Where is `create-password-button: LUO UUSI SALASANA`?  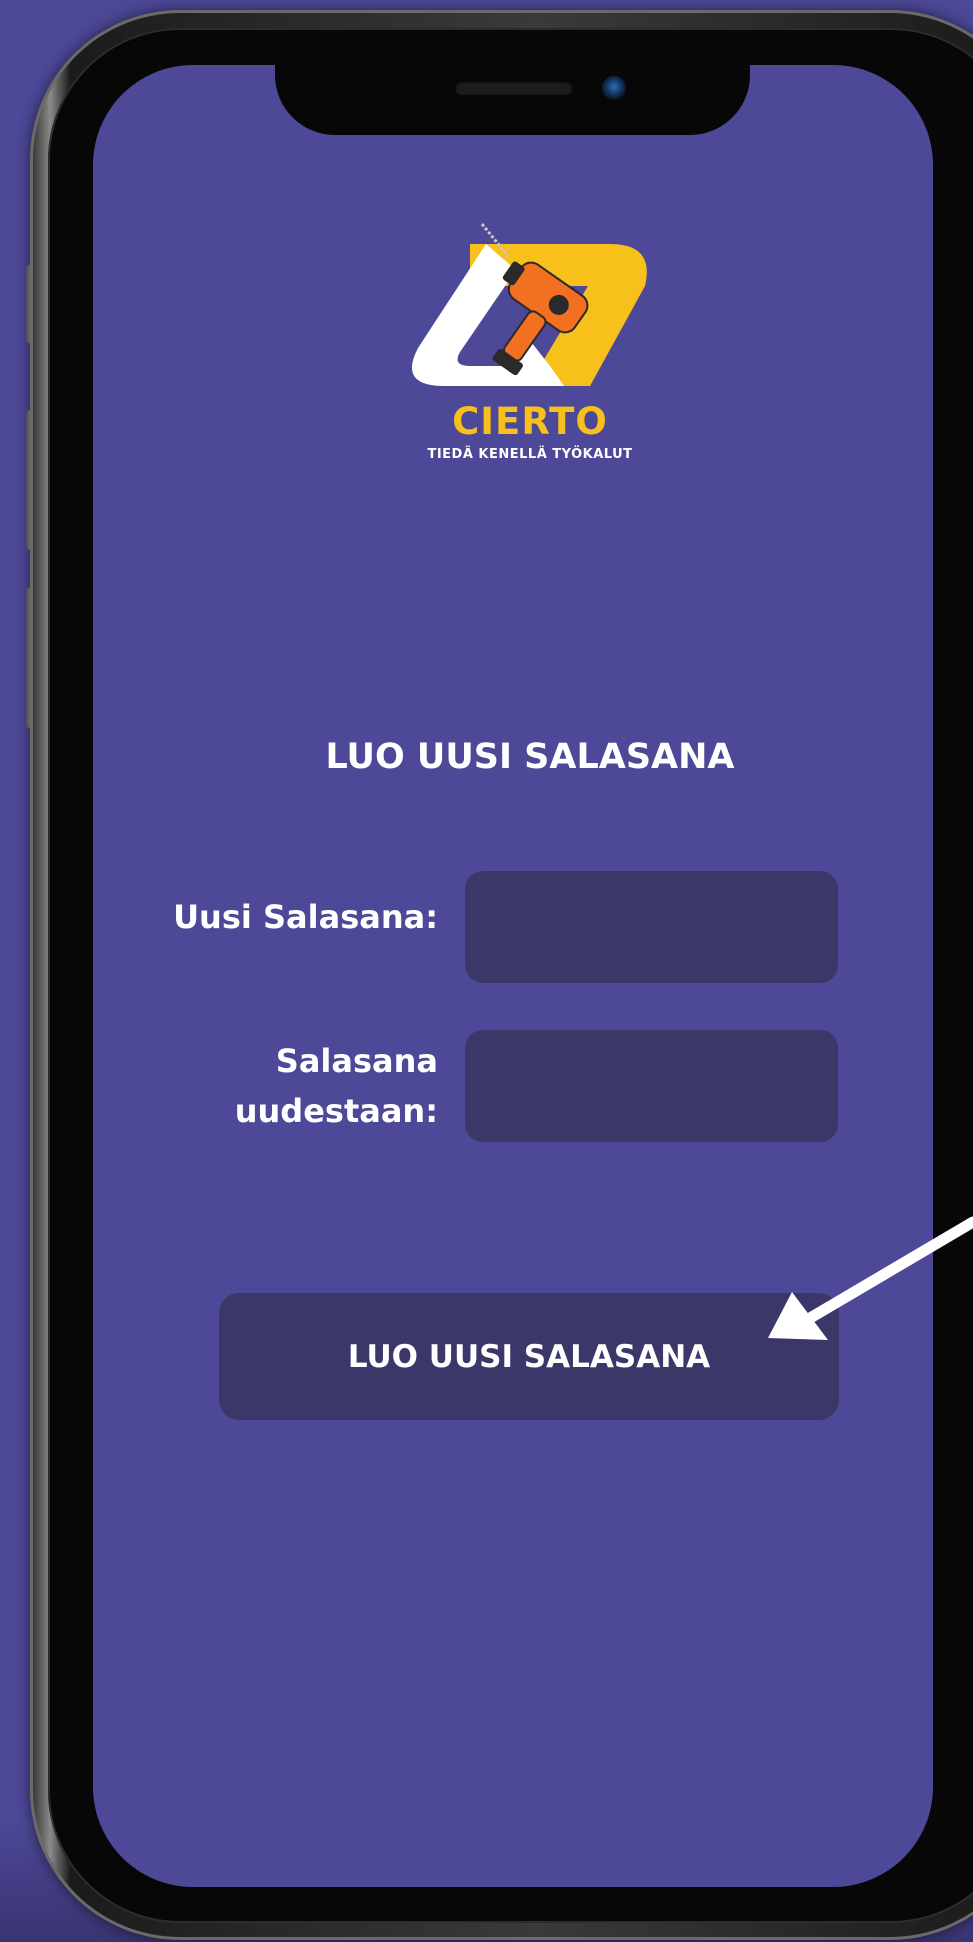 create-password-button: LUO UUSI SALASANA is located at coordinates (529, 1356).